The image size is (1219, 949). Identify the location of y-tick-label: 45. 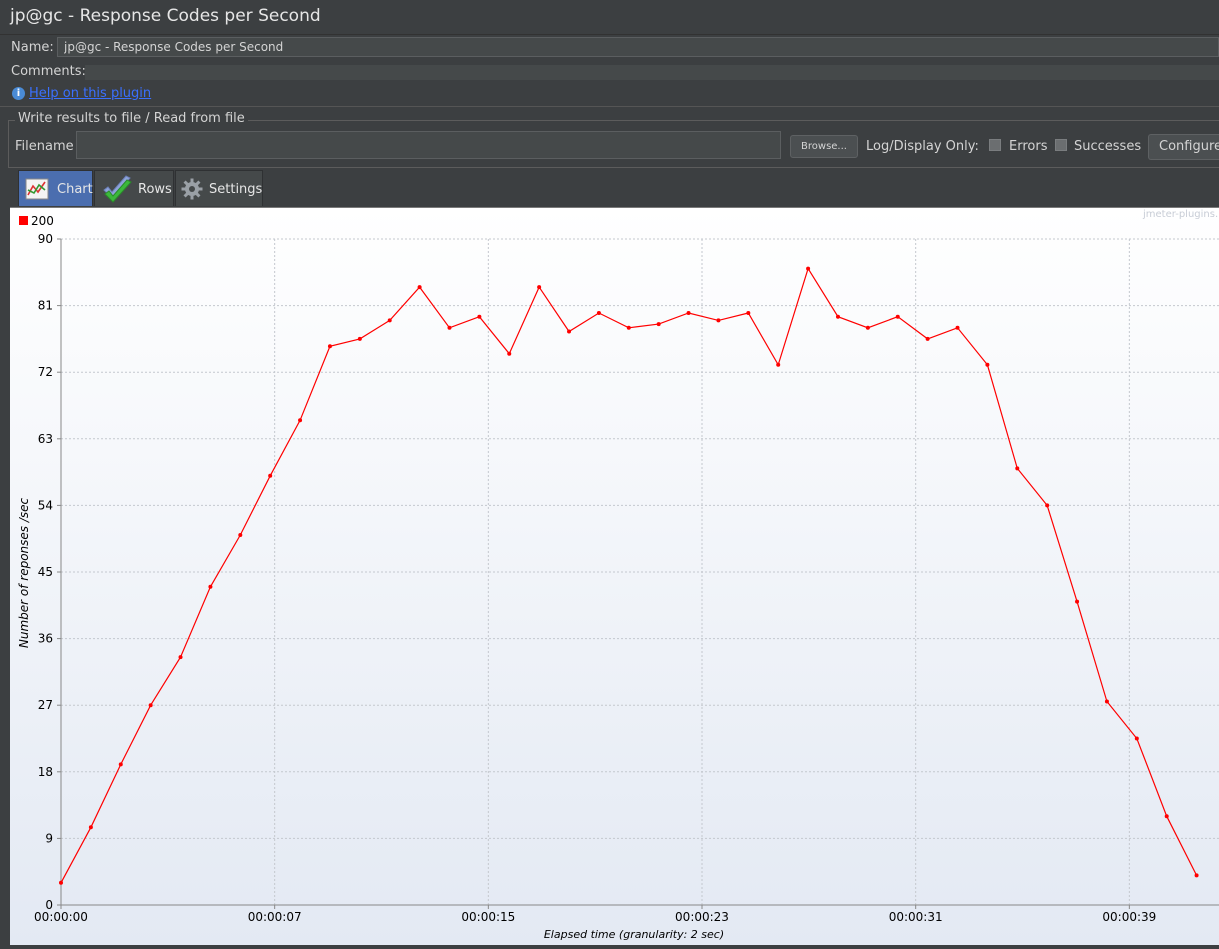
(45, 572).